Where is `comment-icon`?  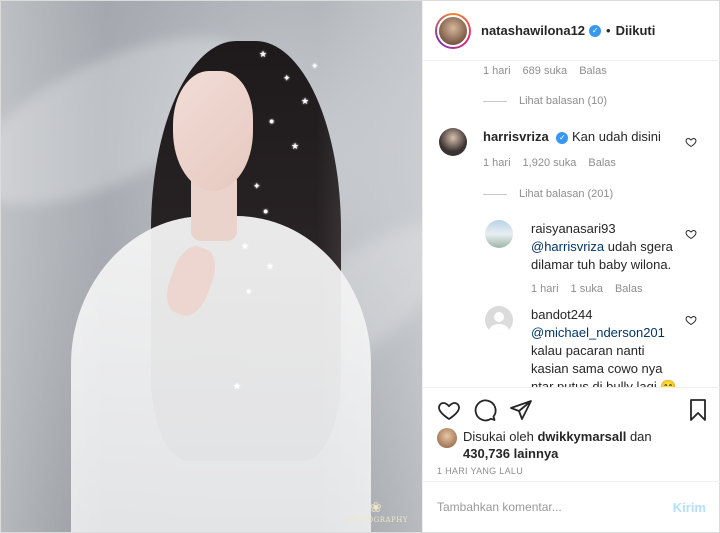
comment-icon is located at coordinates (485, 410).